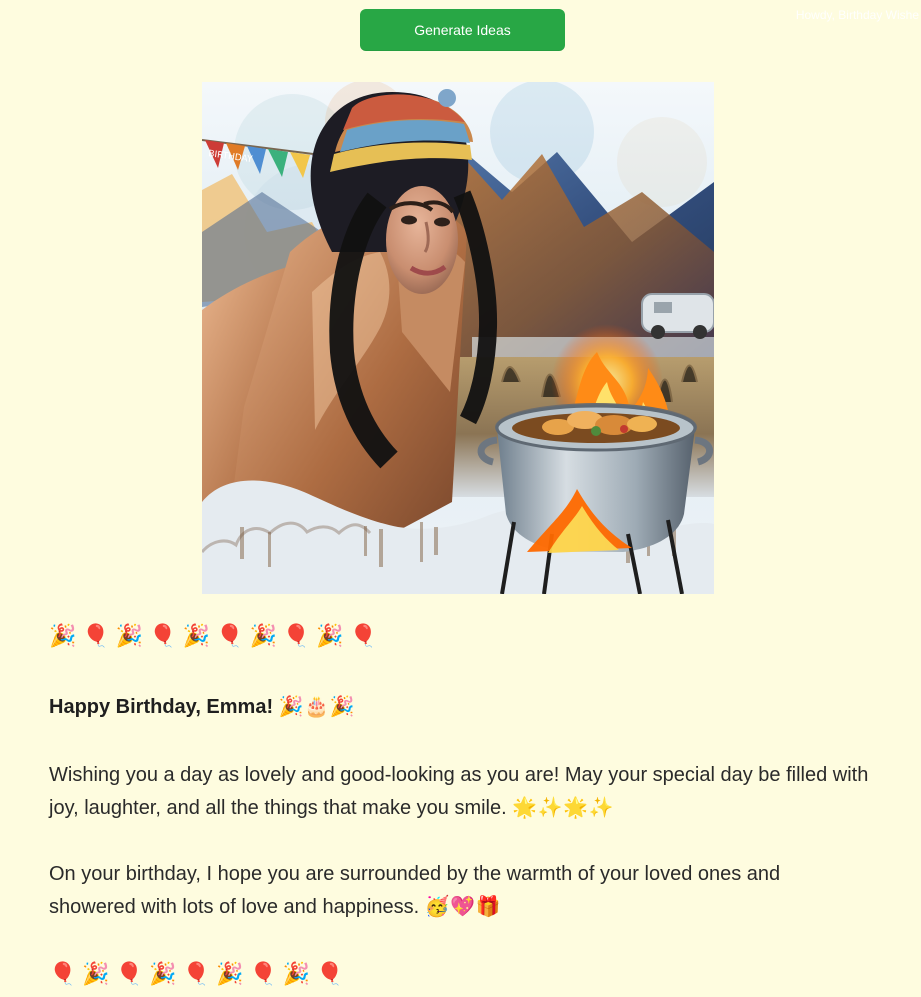 The height and width of the screenshot is (997, 921). Describe the element at coordinates (296, 974) in the screenshot. I see `party-popper-emoji-bottom-4: 🎉` at that location.